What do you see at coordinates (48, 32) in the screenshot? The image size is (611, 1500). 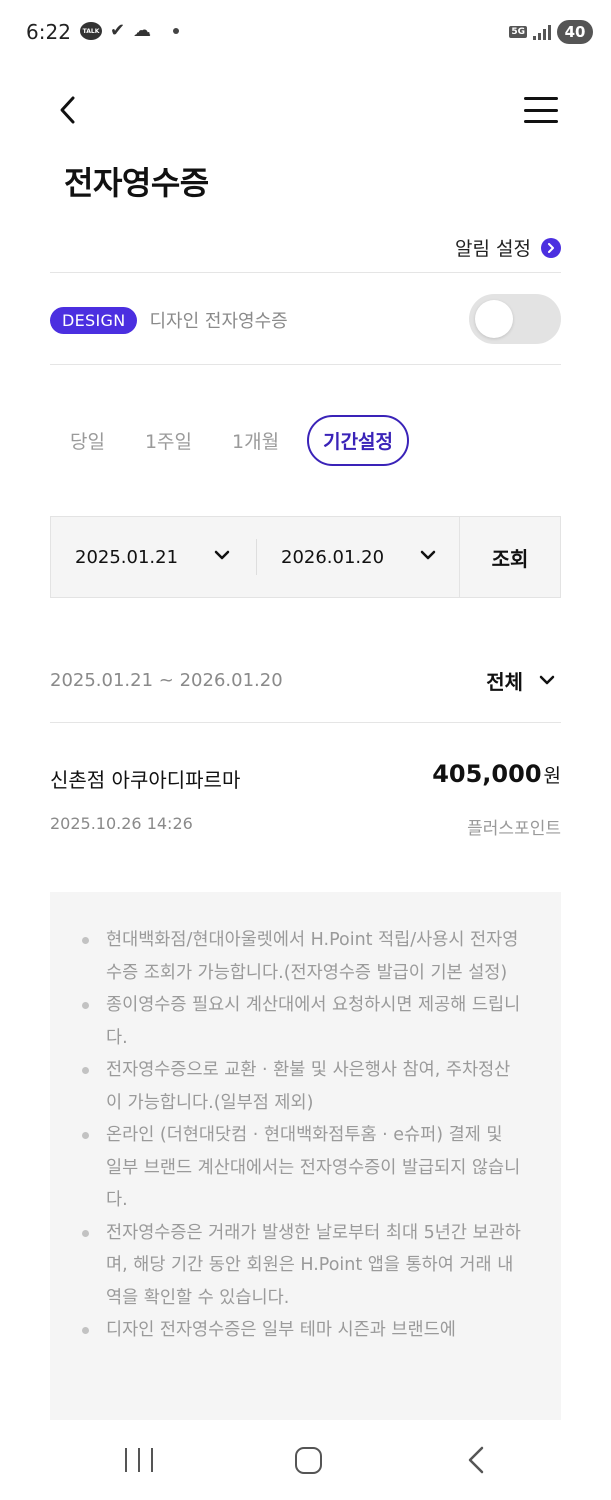 I see `status-time: 6:22` at bounding box center [48, 32].